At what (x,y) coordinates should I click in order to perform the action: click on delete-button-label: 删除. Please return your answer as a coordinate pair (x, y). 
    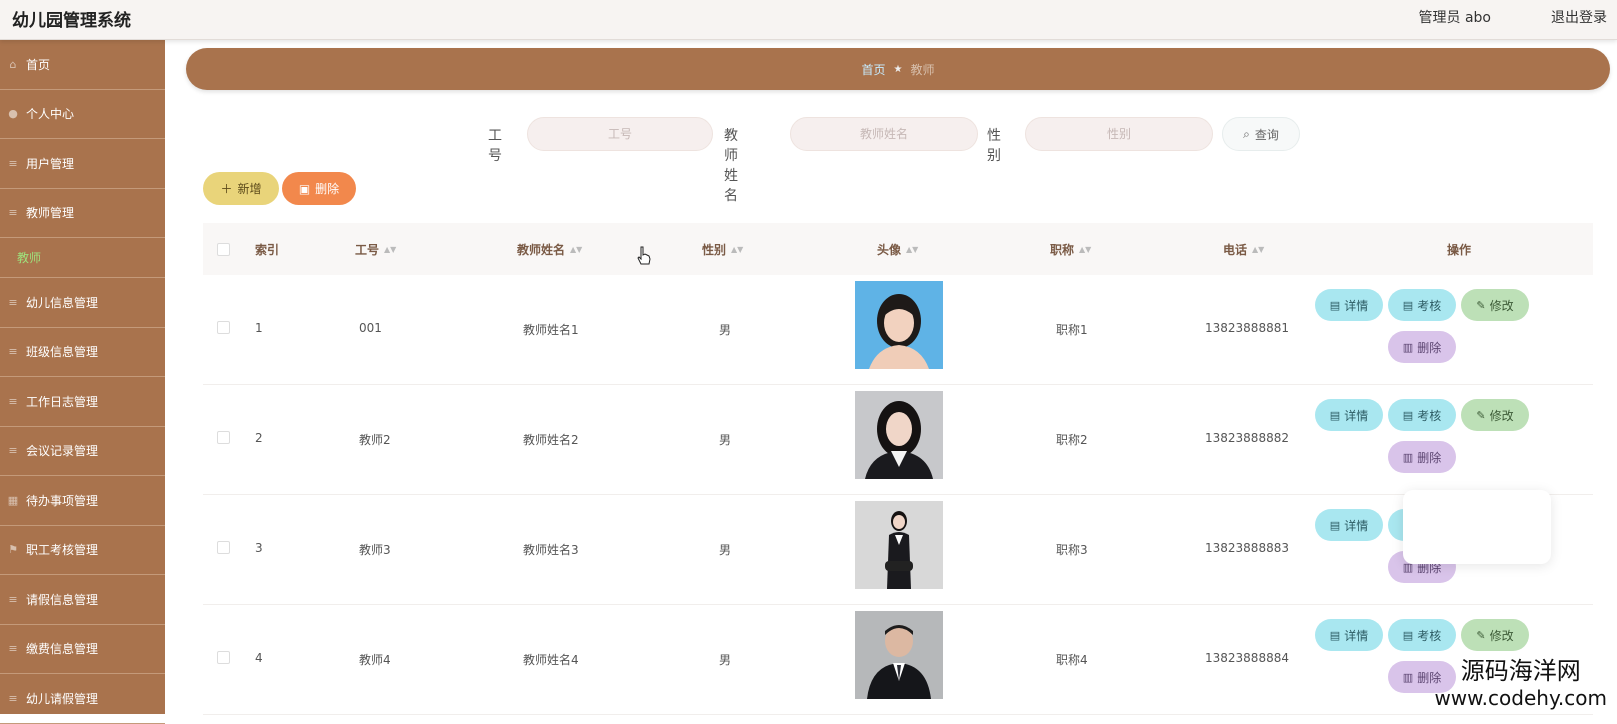
    Looking at the image, I should click on (1429, 457).